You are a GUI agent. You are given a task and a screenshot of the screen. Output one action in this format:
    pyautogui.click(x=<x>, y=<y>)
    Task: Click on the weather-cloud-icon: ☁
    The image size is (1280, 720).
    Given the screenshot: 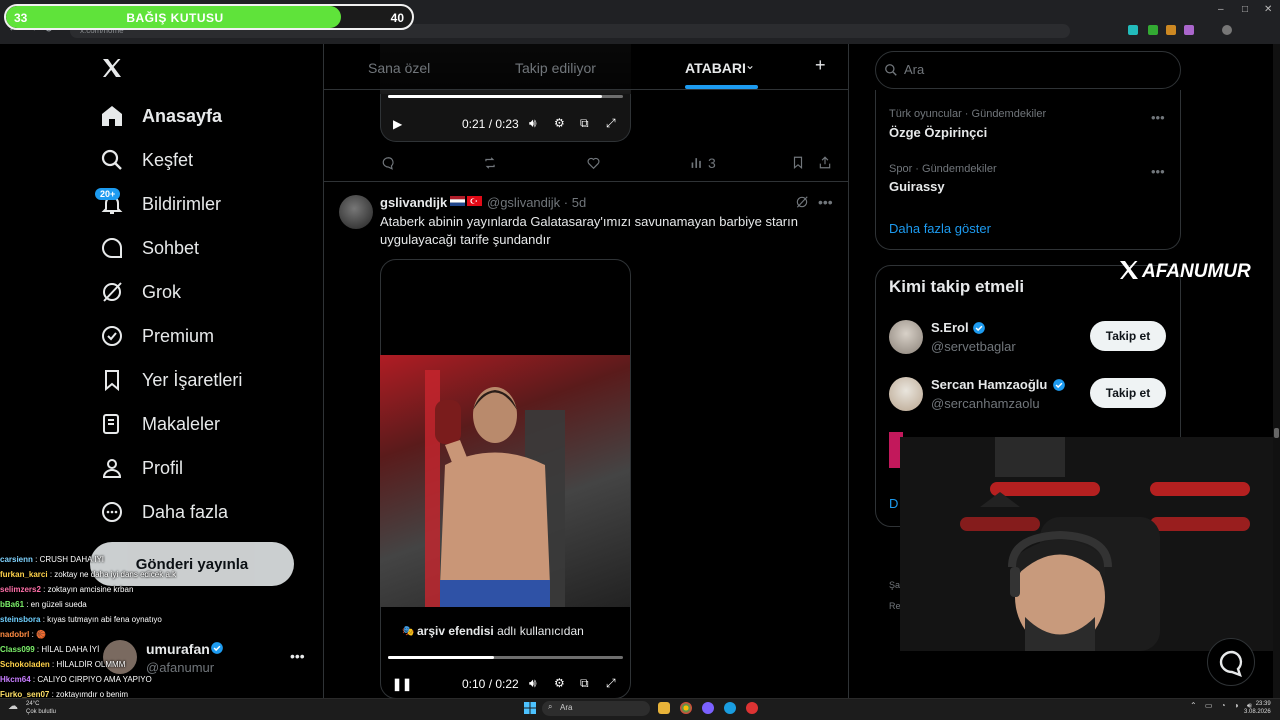 What is the action you would take?
    pyautogui.click(x=13, y=706)
    